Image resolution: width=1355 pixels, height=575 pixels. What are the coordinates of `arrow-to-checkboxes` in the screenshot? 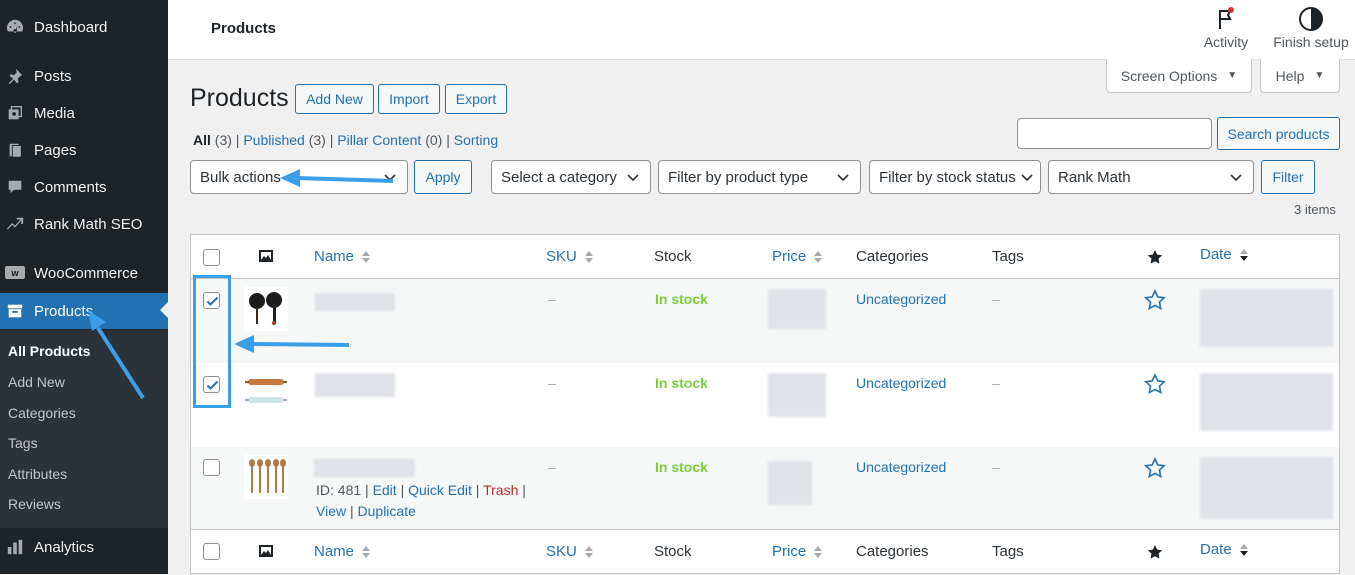 It's located at (292, 344).